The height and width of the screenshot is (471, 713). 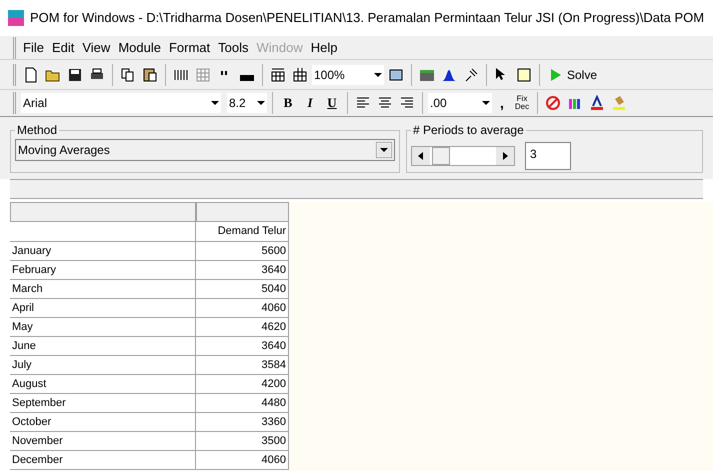 I want to click on table-cell: August, so click(x=103, y=384).